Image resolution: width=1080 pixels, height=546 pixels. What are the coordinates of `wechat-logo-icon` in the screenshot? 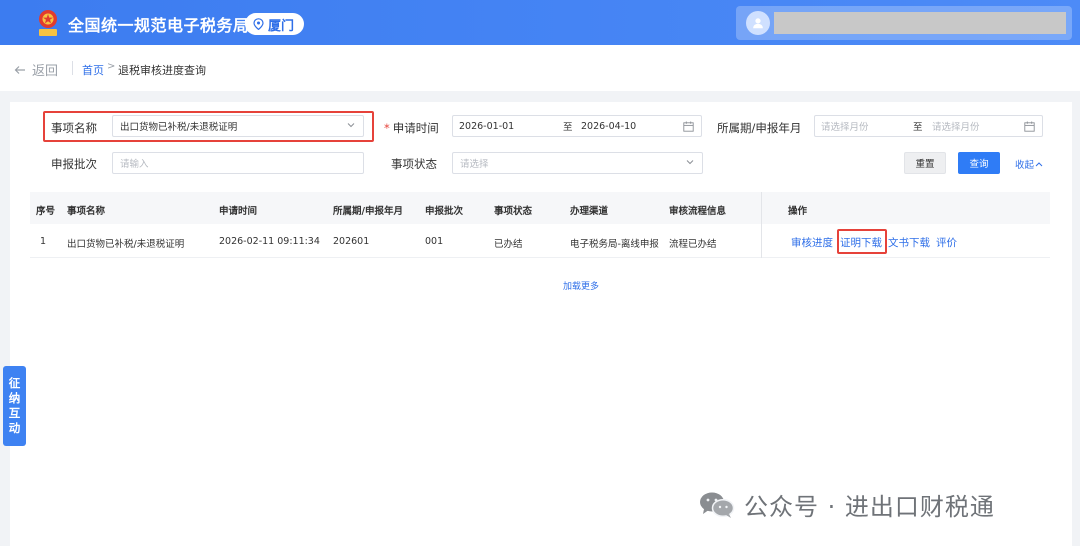 It's located at (717, 505).